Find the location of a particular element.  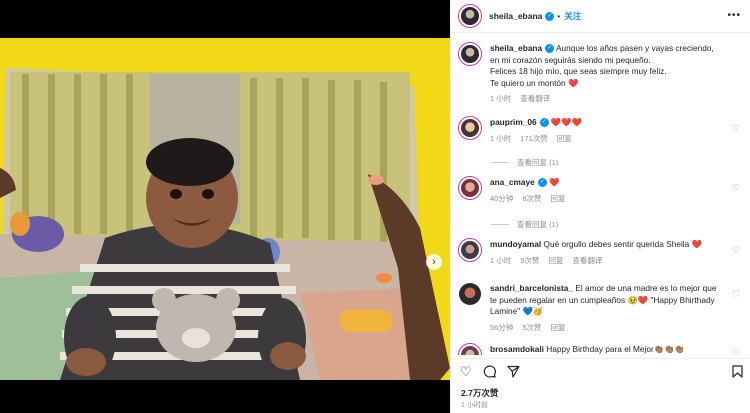

caption-translate-link: 查看翻译 is located at coordinates (535, 99).